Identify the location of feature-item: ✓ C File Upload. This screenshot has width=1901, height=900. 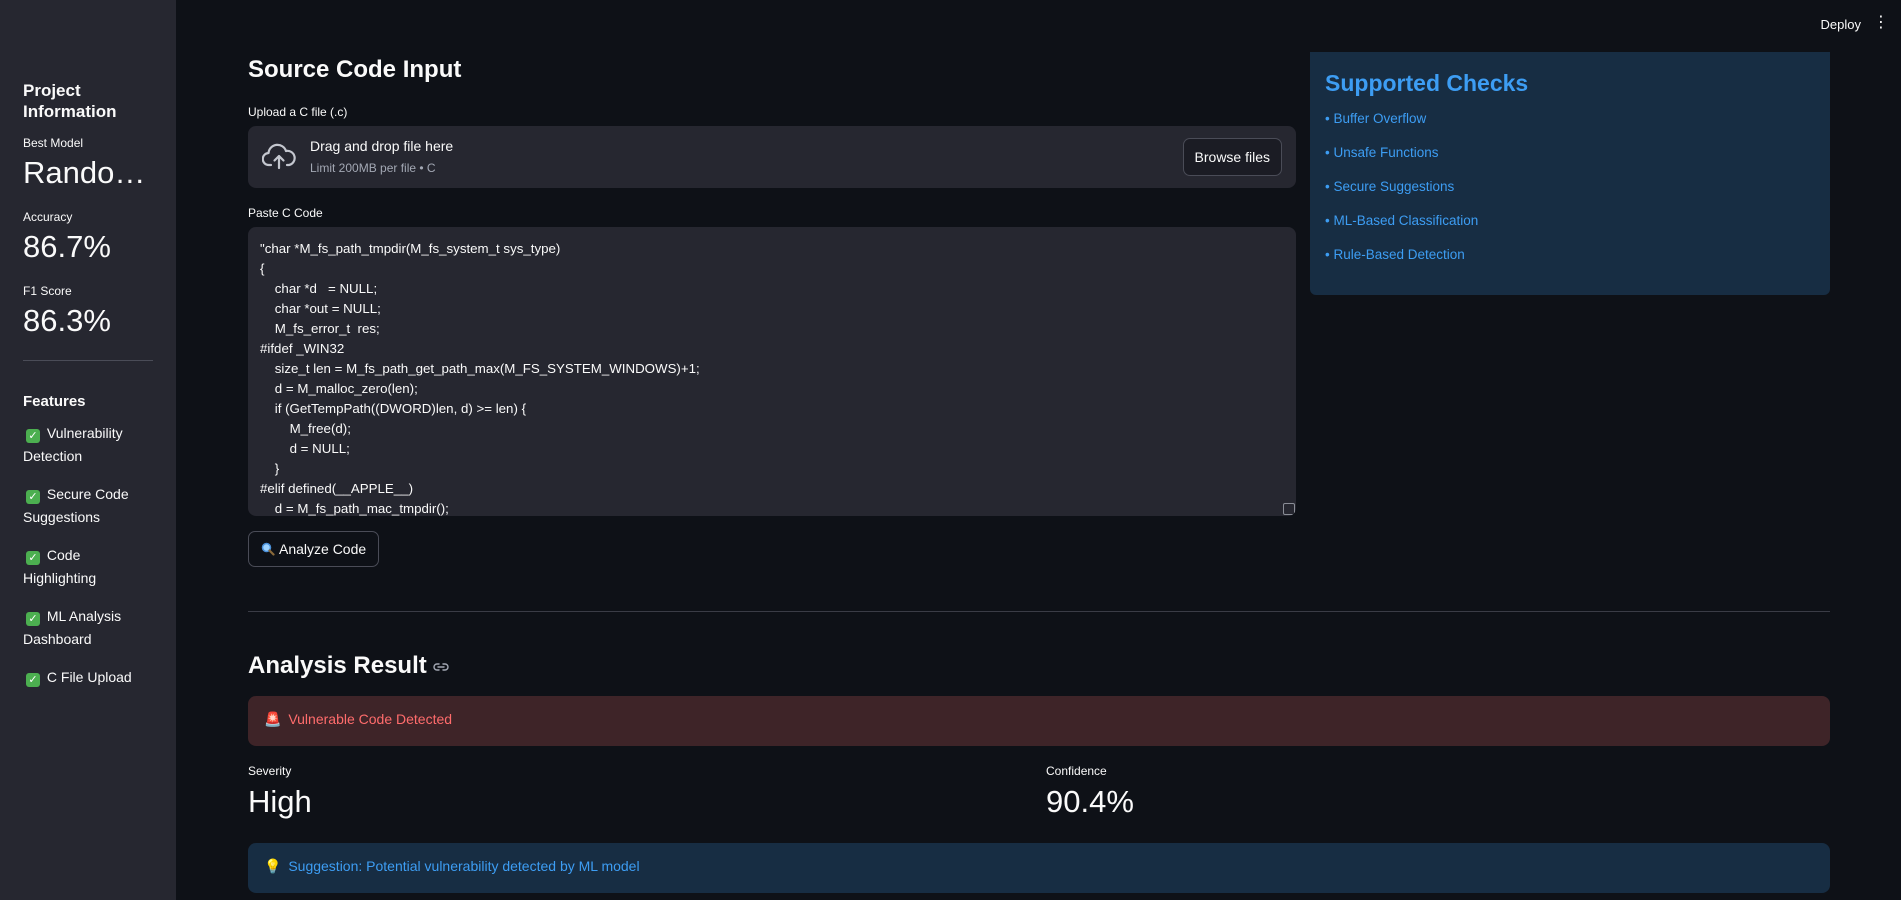
(88, 677).